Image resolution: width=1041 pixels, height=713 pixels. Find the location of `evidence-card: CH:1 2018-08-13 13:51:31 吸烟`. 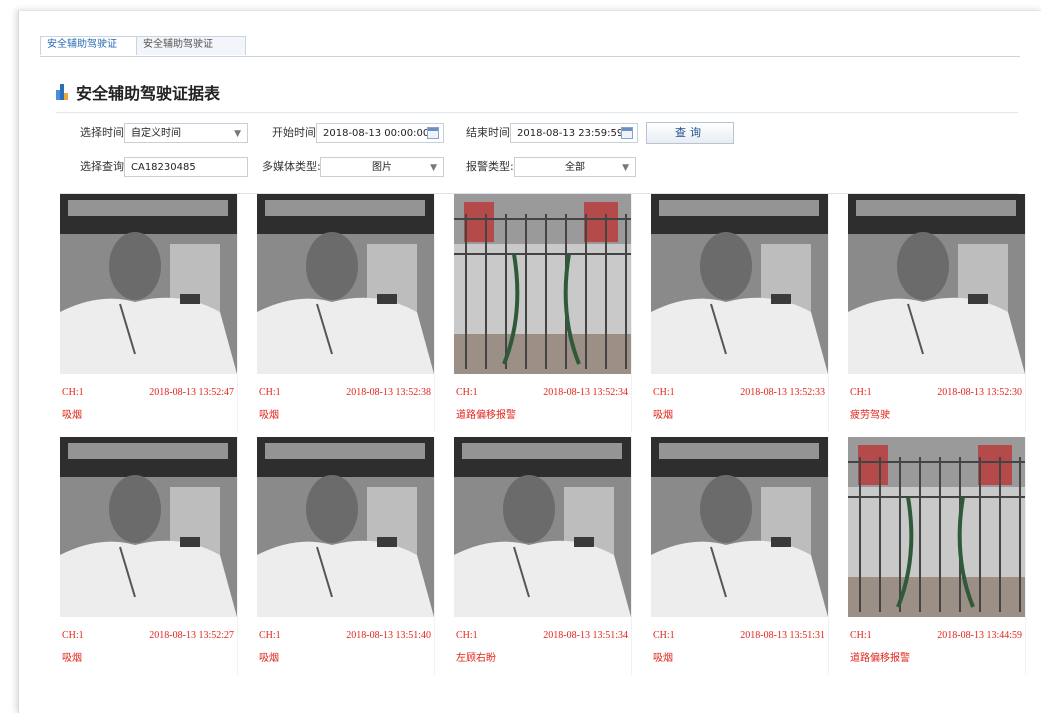

evidence-card: CH:1 2018-08-13 13:51:31 吸烟 is located at coordinates (740, 556).